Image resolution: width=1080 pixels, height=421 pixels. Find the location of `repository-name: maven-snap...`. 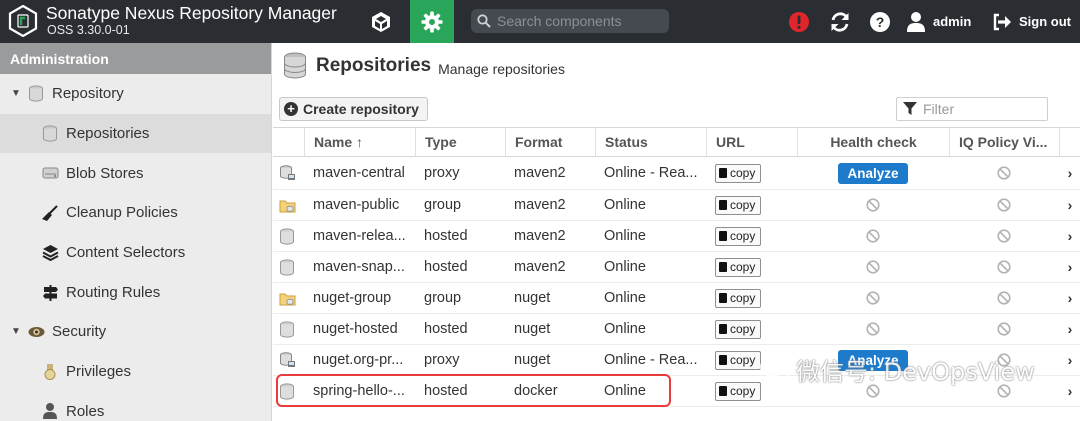

repository-name: maven-snap... is located at coordinates (359, 267).